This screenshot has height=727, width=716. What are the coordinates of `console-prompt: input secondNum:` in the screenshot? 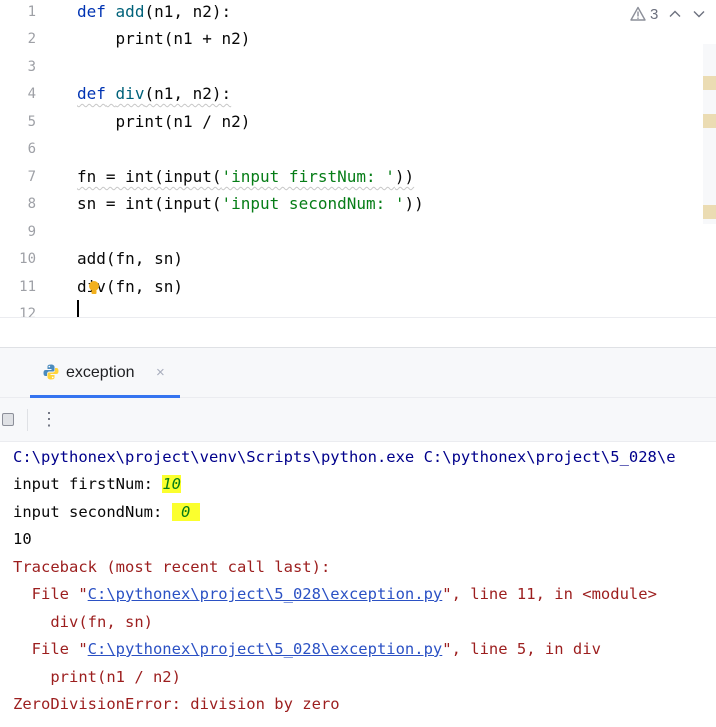 It's located at (92, 512).